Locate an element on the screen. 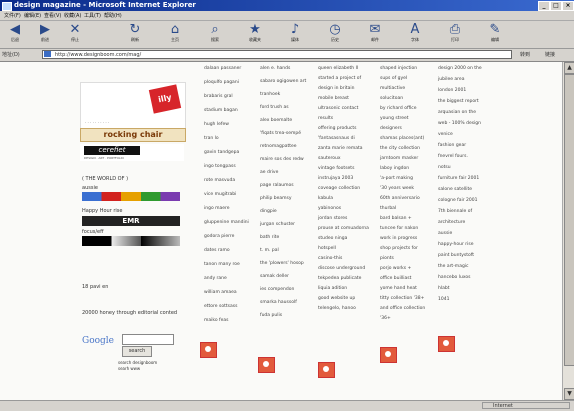 The image size is (574, 411). radio-search-www: searh www is located at coordinates (129, 368).